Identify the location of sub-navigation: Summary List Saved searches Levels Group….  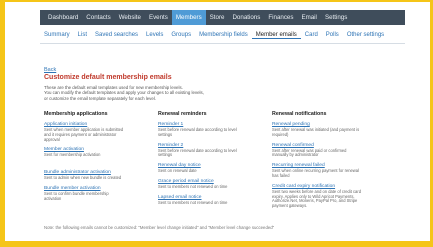
(222, 35).